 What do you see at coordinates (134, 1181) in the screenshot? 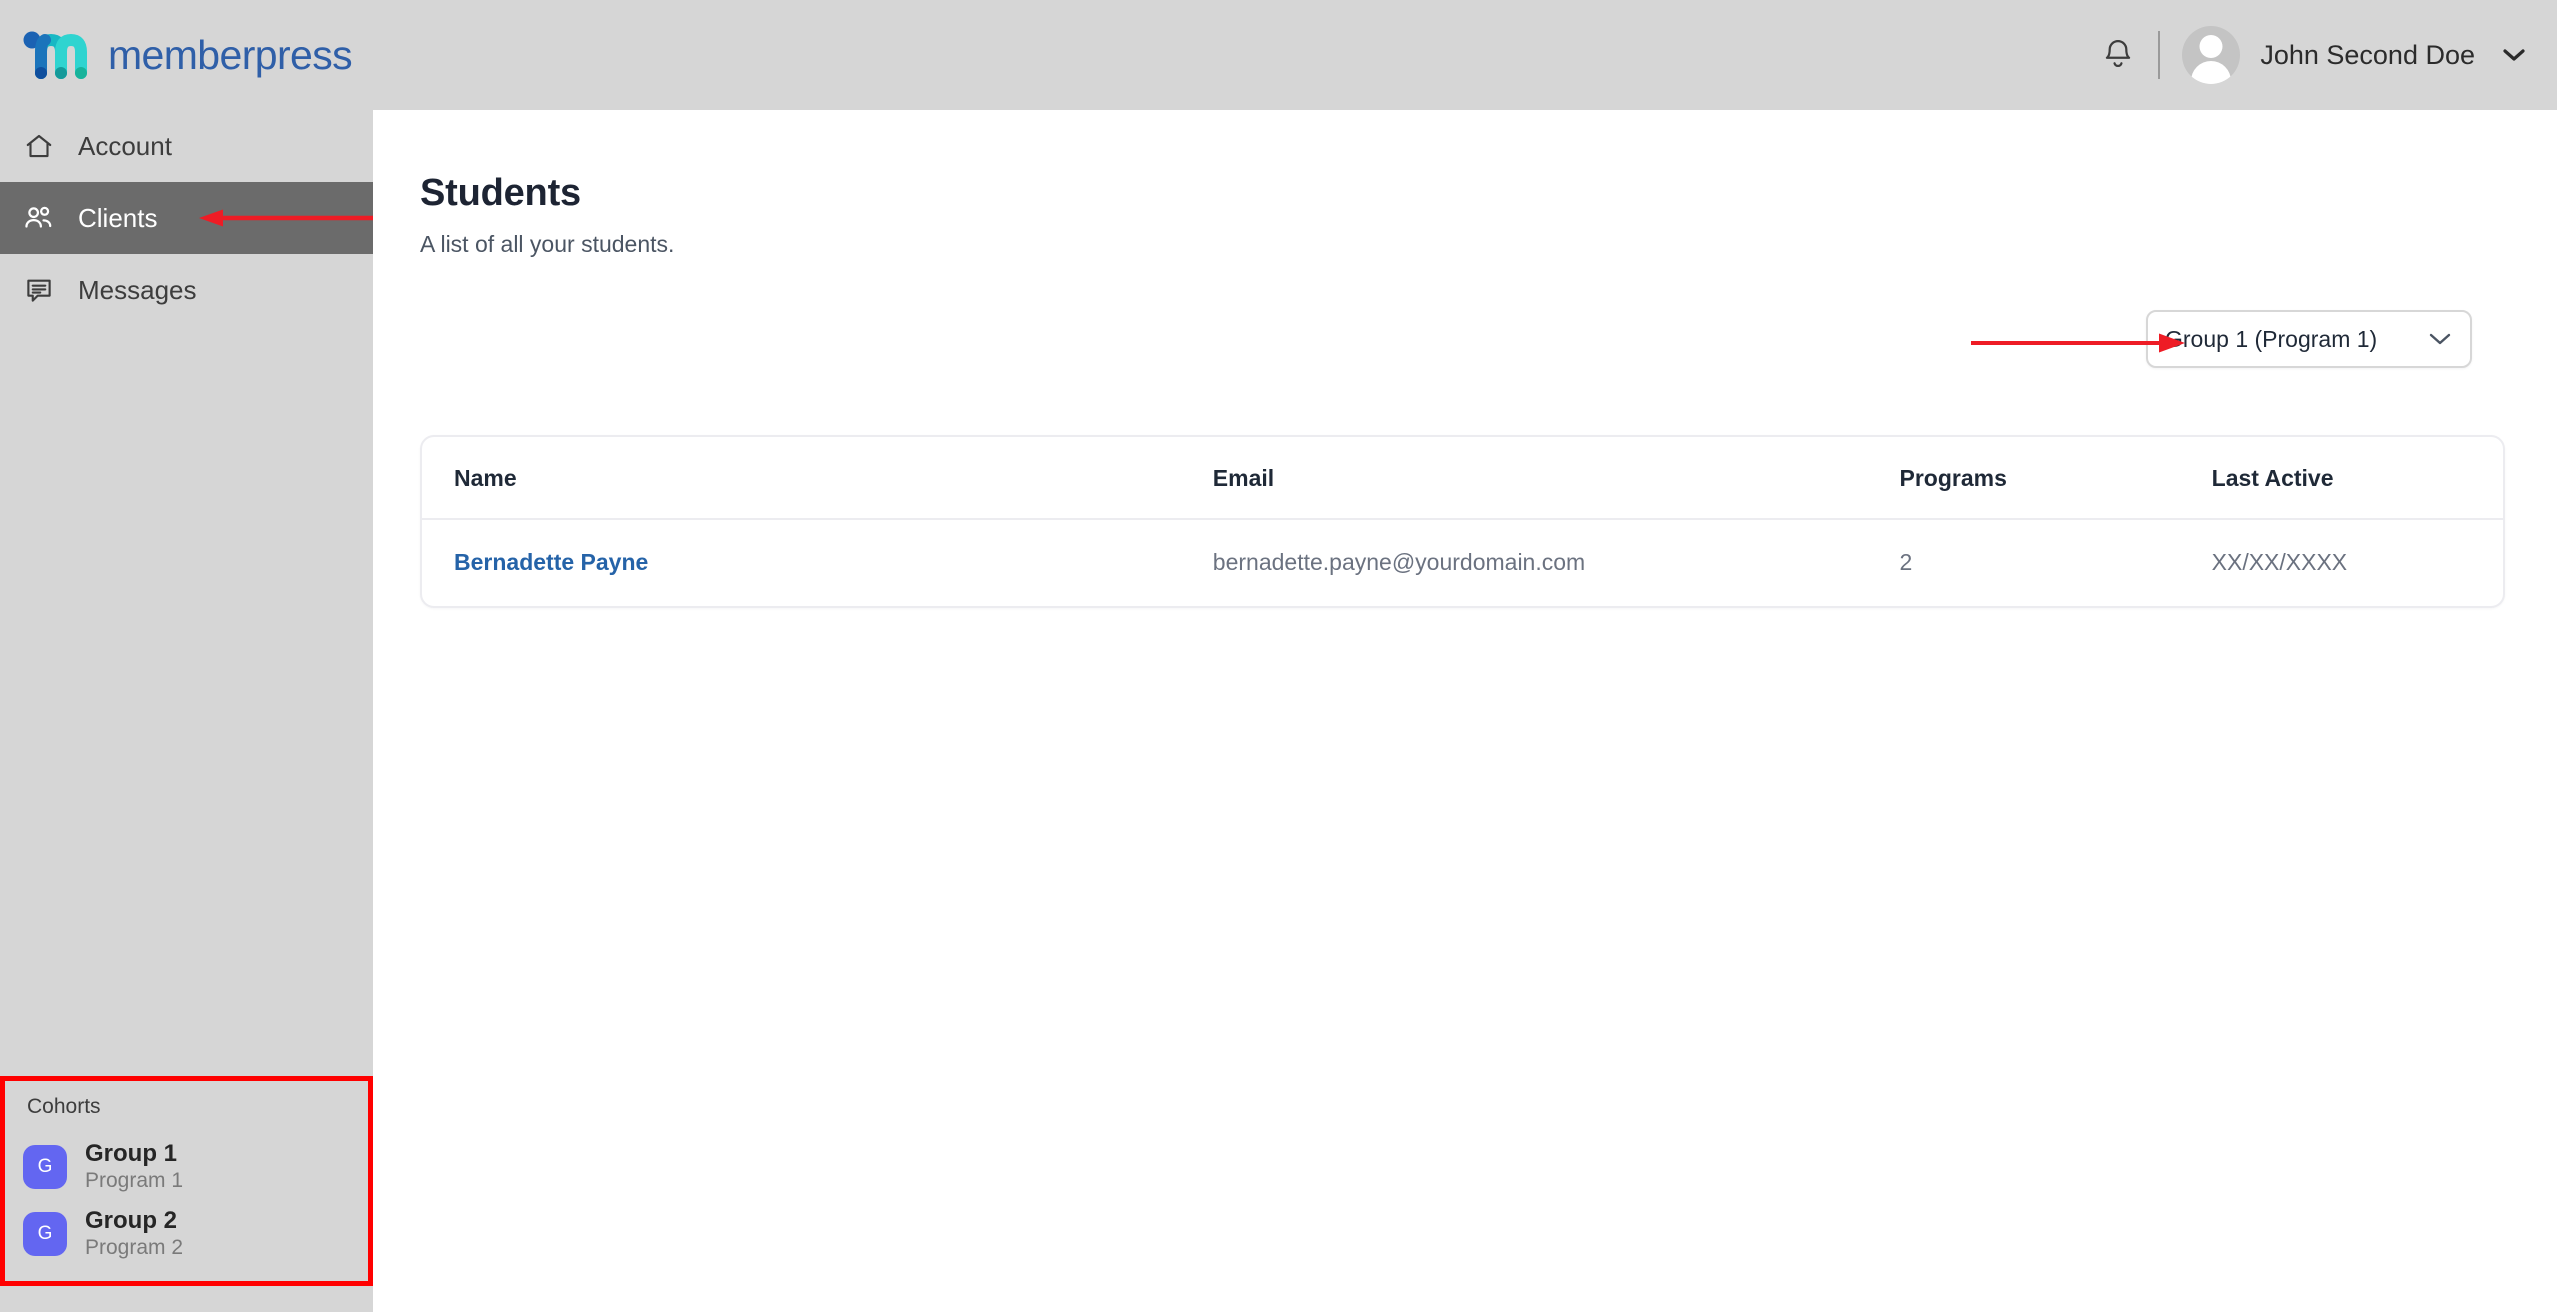
I see `cohort-program: Program 1` at bounding box center [134, 1181].